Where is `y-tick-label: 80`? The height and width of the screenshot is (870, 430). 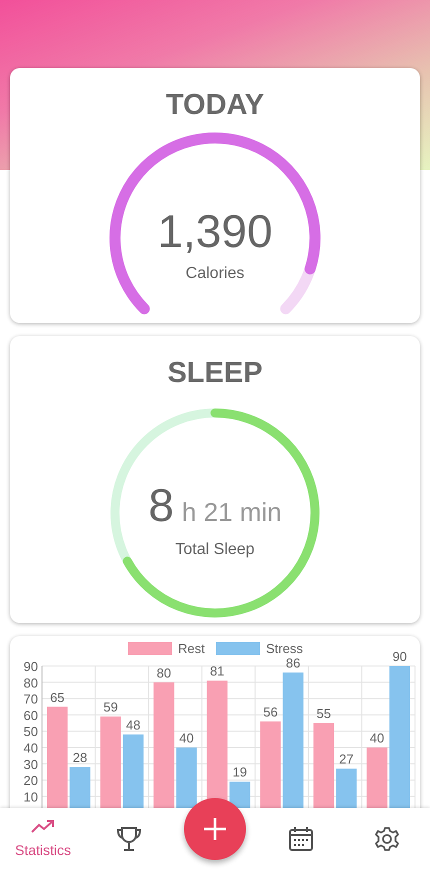
y-tick-label: 80 is located at coordinates (31, 682).